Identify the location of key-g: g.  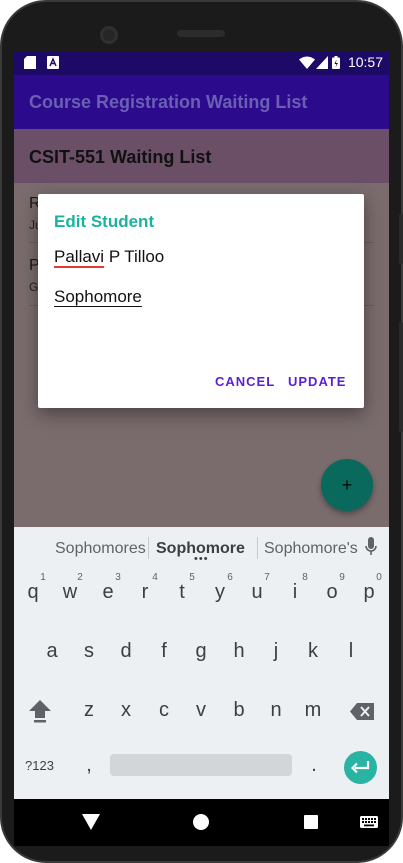
(201, 651).